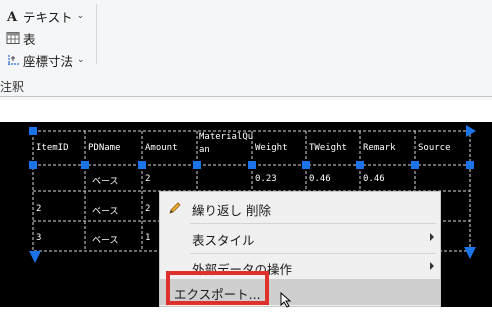 The height and width of the screenshot is (312, 492). I want to click on ribbon-group-label: 注釈, so click(12, 87).